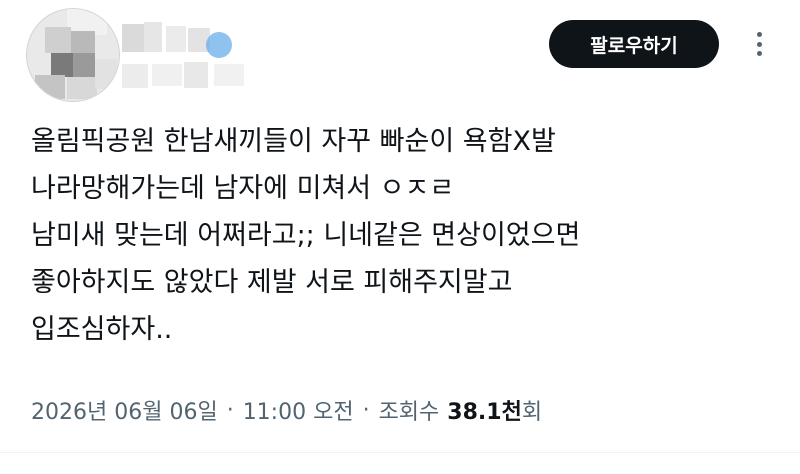 The image size is (800, 474). What do you see at coordinates (197, 56) in the screenshot?
I see `display-name-redacted` at bounding box center [197, 56].